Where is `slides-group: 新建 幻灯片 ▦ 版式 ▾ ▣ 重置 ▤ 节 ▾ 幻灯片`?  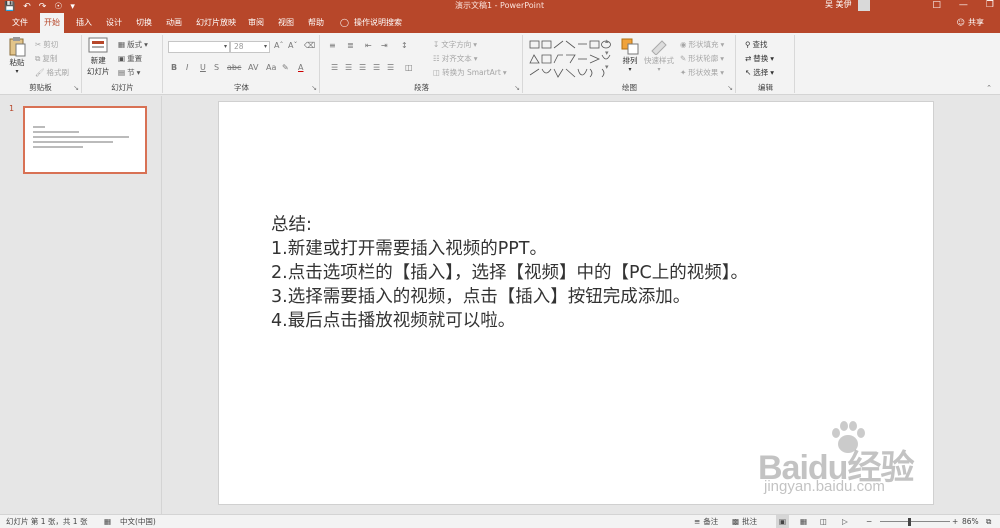 slides-group: 新建 幻灯片 ▦ 版式 ▾ ▣ 重置 ▤ 节 ▾ 幻灯片 is located at coordinates (123, 64).